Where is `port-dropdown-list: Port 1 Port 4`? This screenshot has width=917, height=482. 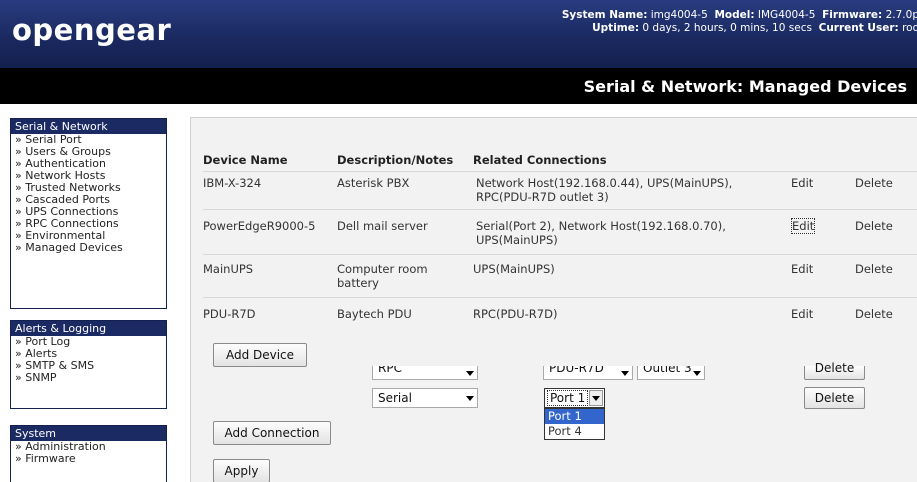 port-dropdown-list: Port 1 Port 4 is located at coordinates (574, 424).